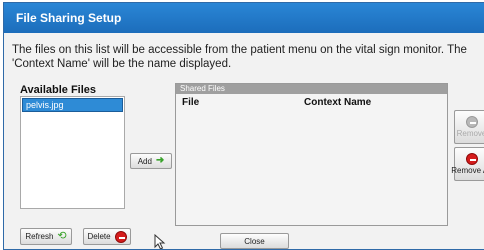 The height and width of the screenshot is (250, 484). I want to click on column-header-context-name: Context Name, so click(338, 102).